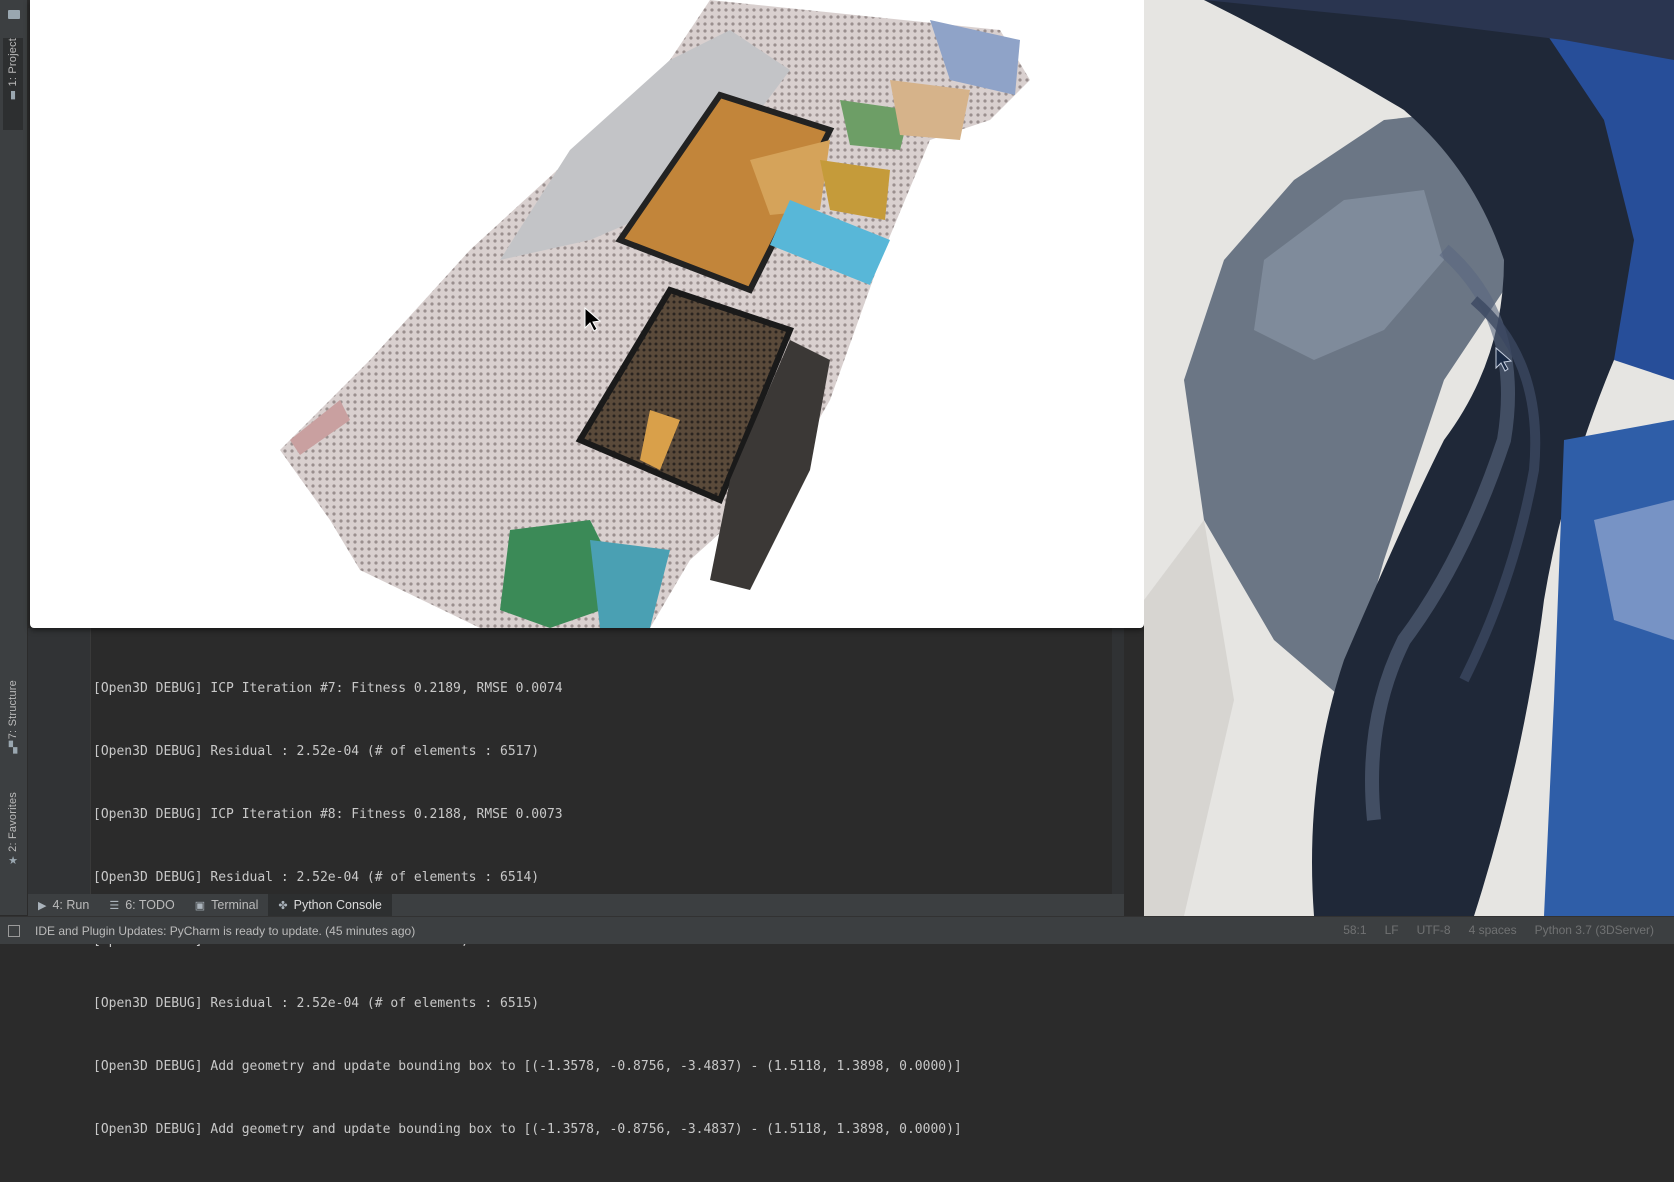 This screenshot has height=1182, width=1674. Describe the element at coordinates (13, 860) in the screenshot. I see `star-icon: ★` at that location.